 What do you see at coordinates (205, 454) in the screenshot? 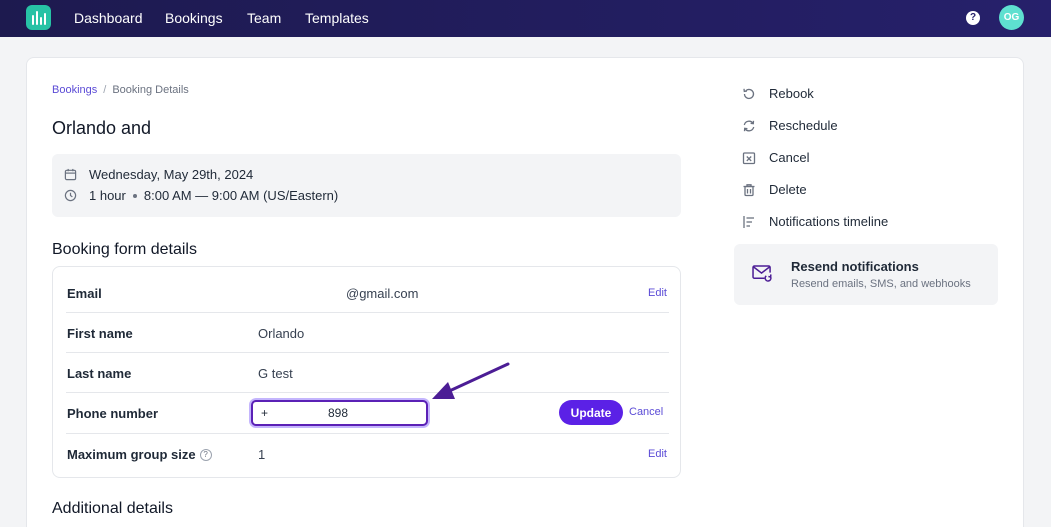
I see `question-icon: ?` at bounding box center [205, 454].